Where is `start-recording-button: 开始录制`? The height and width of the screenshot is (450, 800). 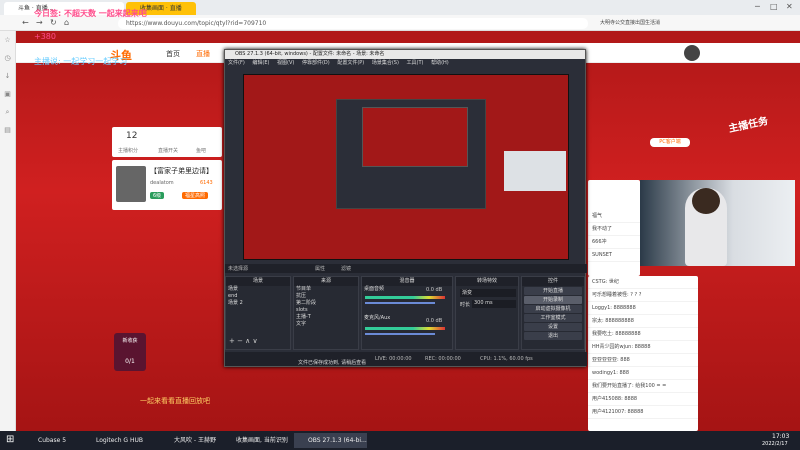
start-recording-button: 开始录制 is located at coordinates (553, 300).